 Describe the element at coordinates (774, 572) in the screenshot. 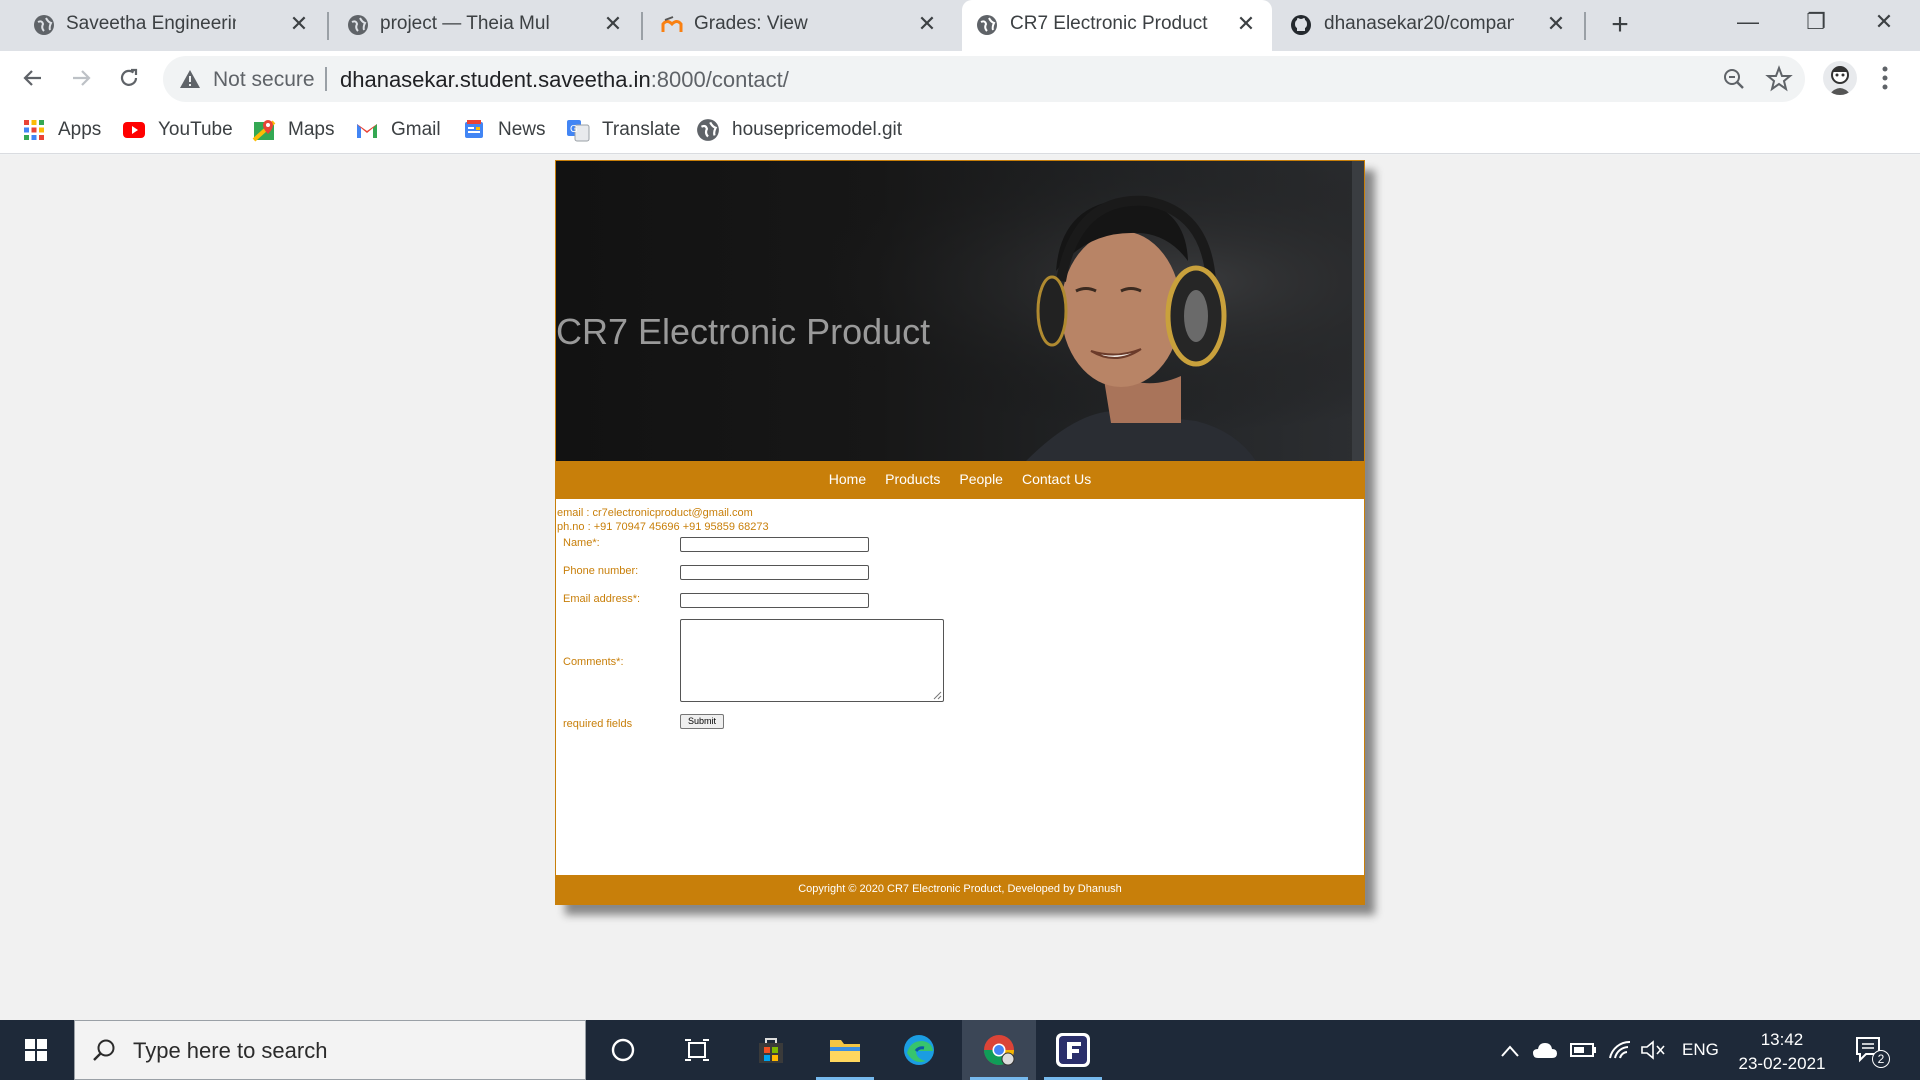

I see `phone-field` at that location.